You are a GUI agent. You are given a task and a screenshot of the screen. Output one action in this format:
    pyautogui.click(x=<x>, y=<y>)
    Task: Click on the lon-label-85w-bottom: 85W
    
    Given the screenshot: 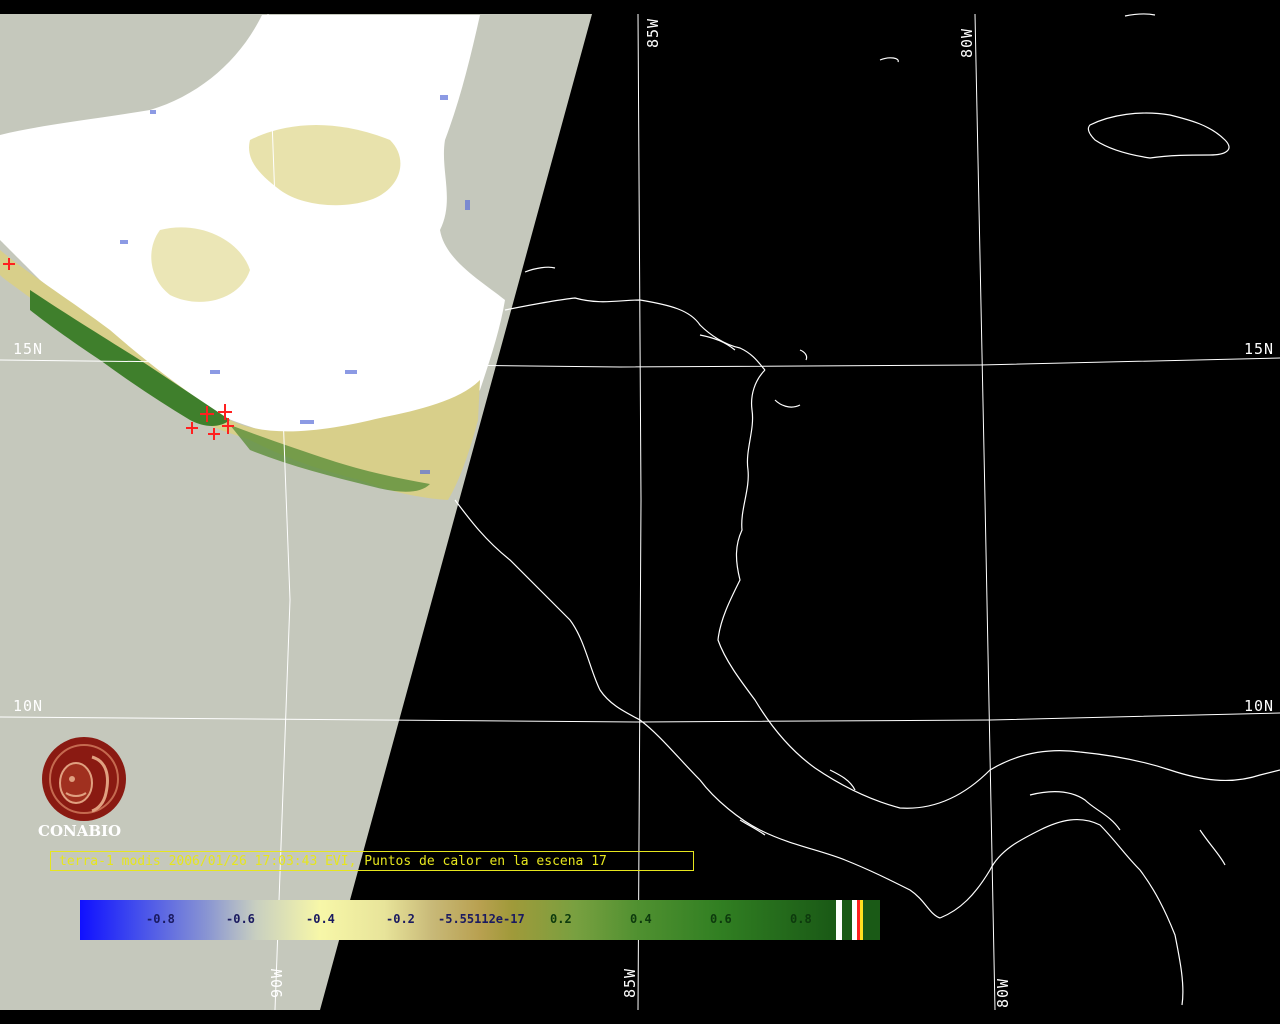 What is the action you would take?
    pyautogui.click(x=630, y=982)
    